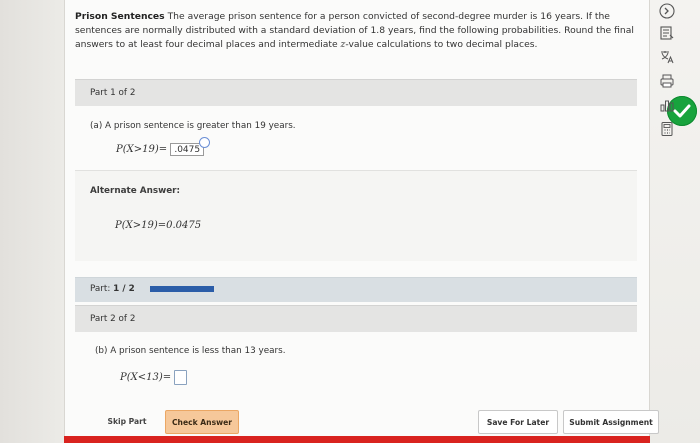  Describe the element at coordinates (142, 149) in the screenshot. I see `part1-expr-text: P(X>19)=` at that location.